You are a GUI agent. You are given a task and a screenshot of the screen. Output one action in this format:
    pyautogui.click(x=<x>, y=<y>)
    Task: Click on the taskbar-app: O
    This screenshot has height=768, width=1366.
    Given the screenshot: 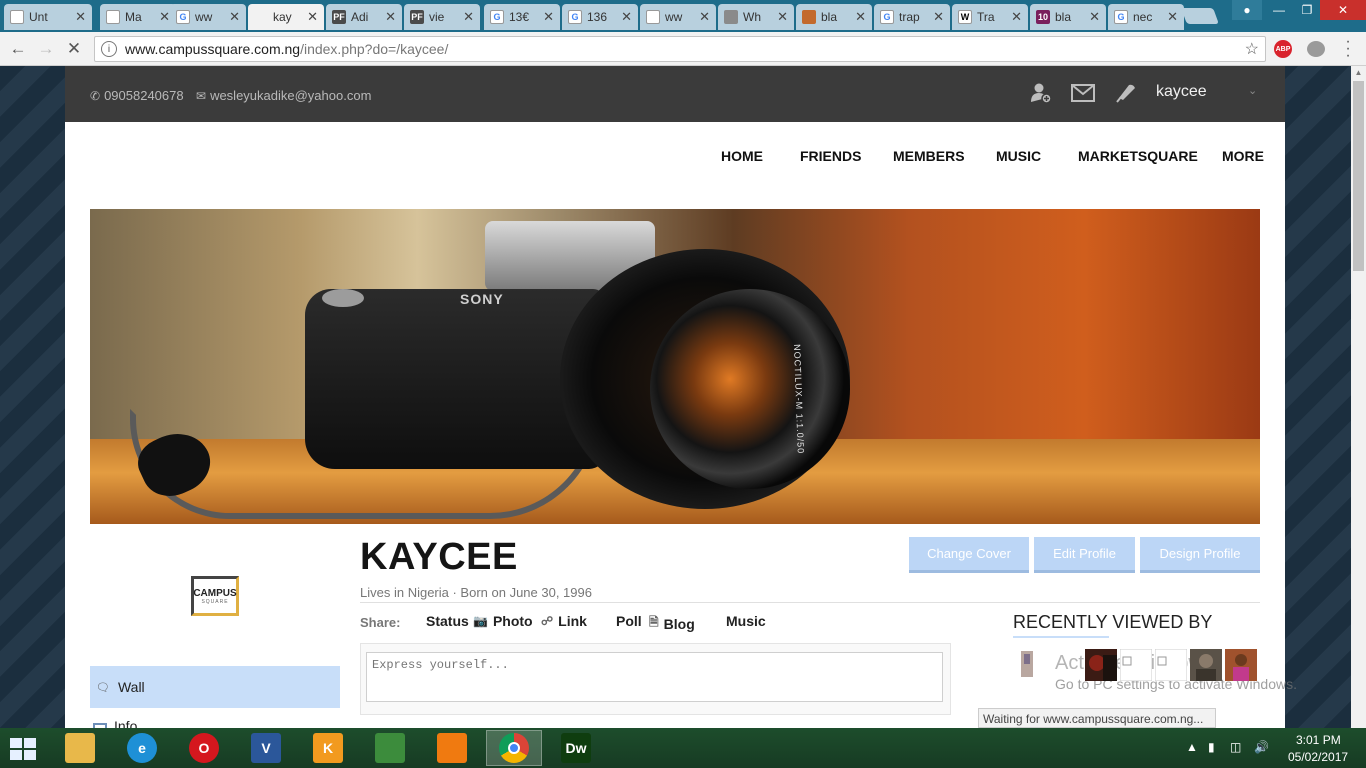 What is the action you would take?
    pyautogui.click(x=204, y=748)
    